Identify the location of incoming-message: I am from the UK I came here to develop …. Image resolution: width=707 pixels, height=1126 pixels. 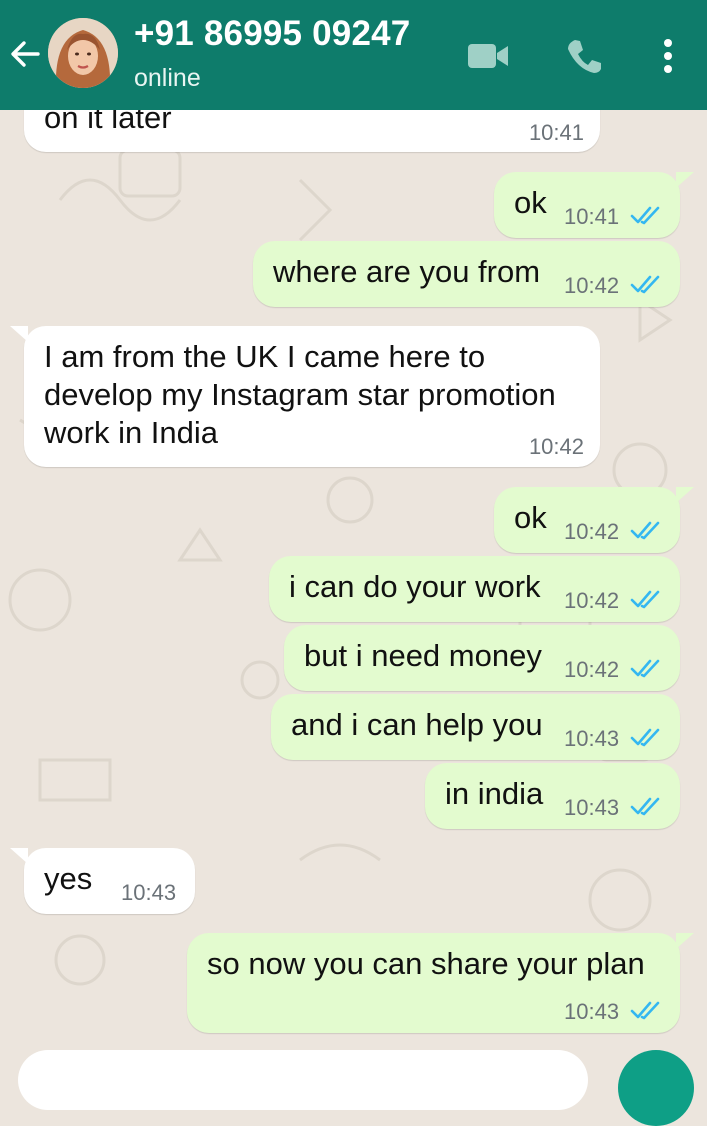
(312, 396).